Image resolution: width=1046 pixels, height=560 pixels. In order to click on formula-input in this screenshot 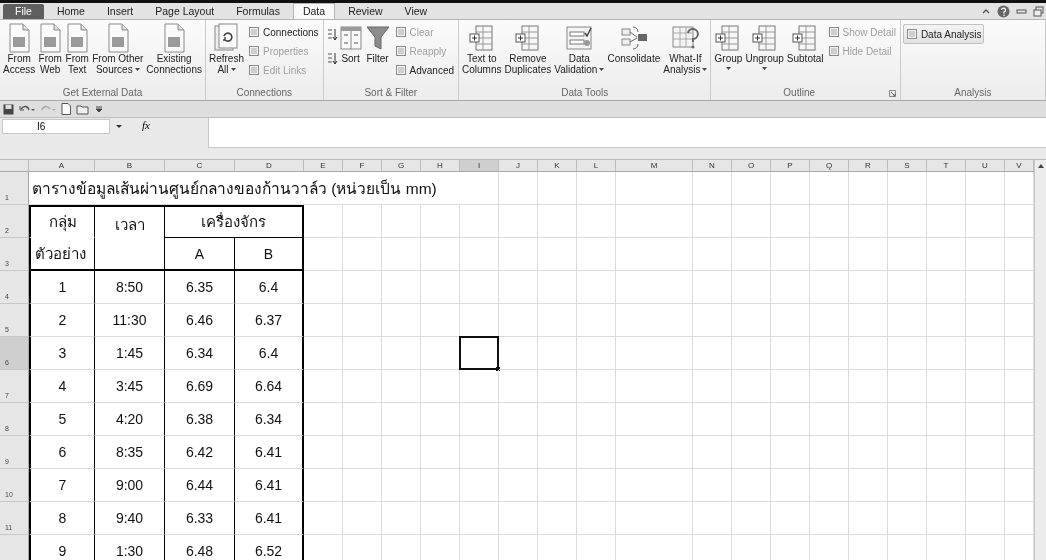, I will do `click(627, 133)`.